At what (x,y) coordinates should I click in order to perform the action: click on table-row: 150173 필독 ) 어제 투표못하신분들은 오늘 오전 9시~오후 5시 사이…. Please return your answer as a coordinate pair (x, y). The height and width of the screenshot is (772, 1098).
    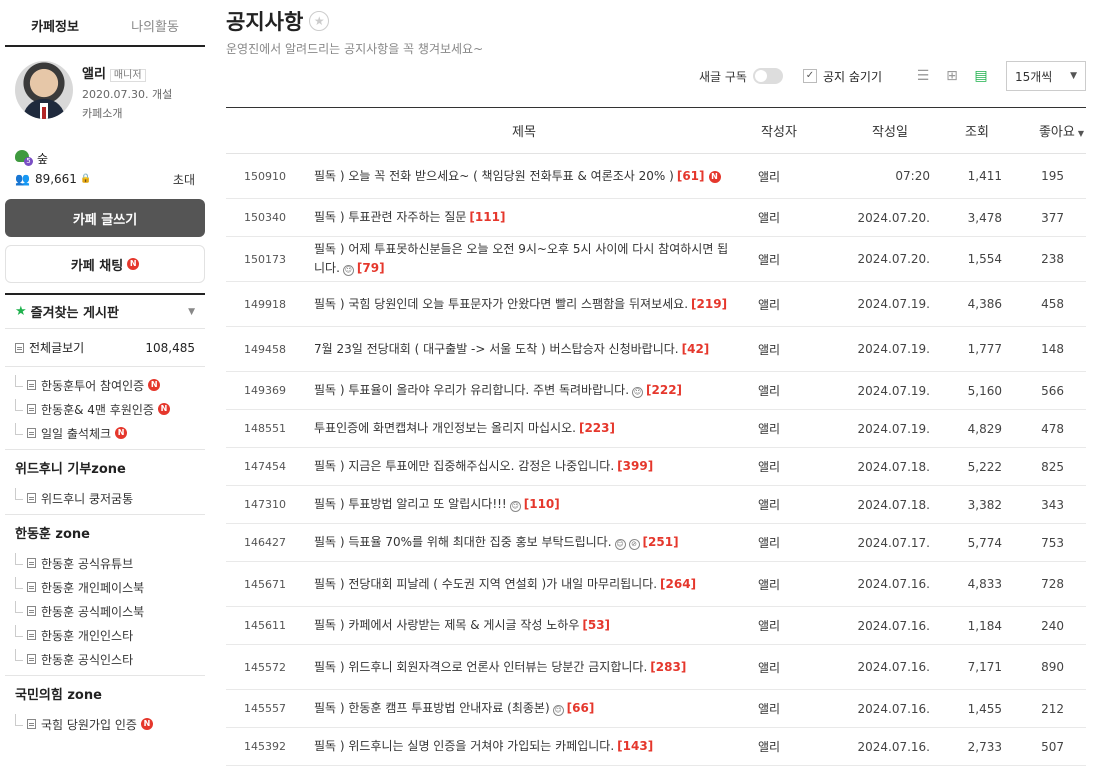
    Looking at the image, I should click on (656, 259).